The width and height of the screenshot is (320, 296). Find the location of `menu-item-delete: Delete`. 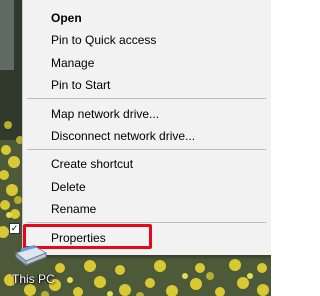

menu-item-delete: Delete is located at coordinates (68, 187).